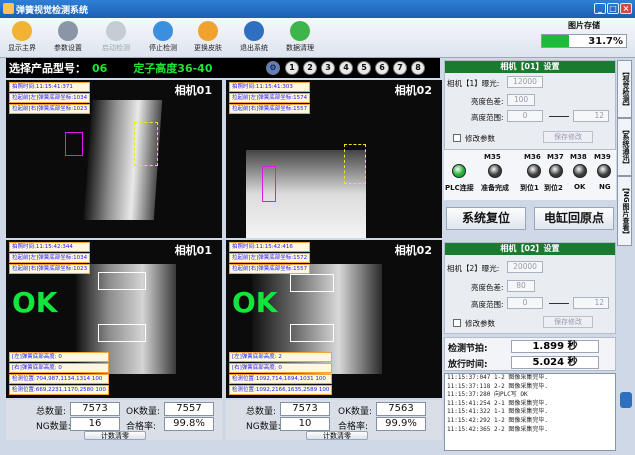  Describe the element at coordinates (22, 31) in the screenshot. I see `home-icon` at that location.